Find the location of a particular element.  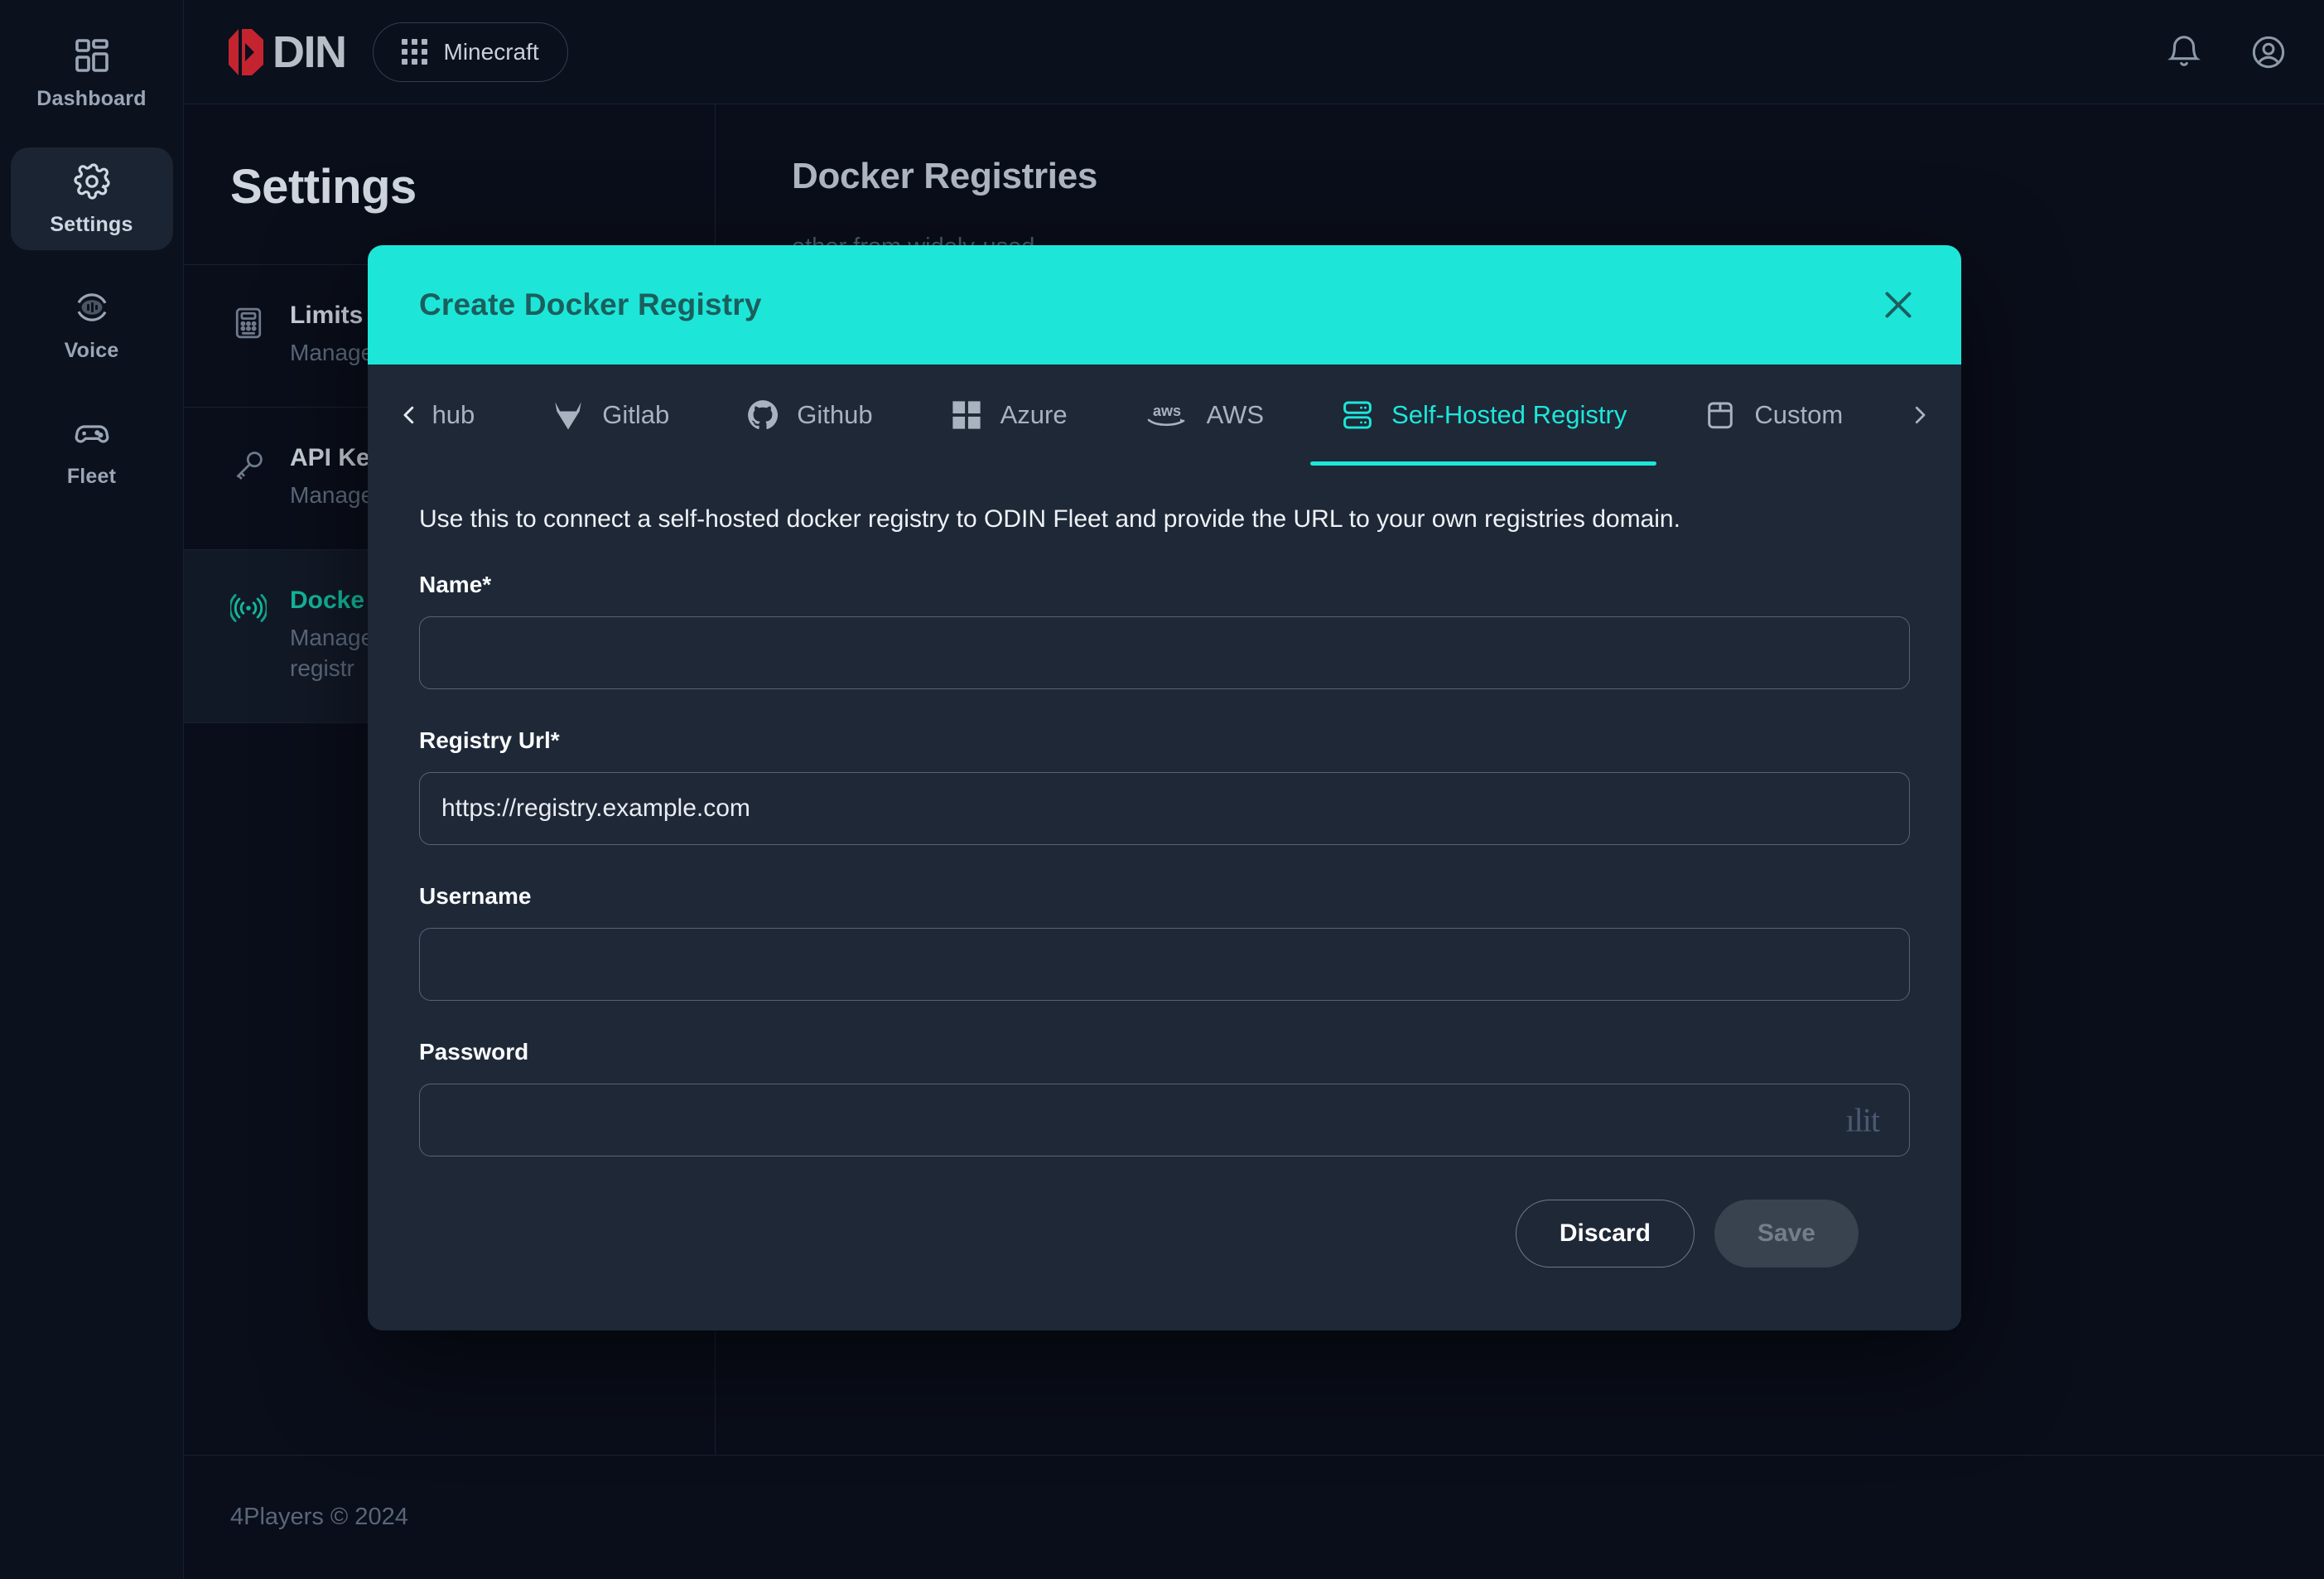

field-name: Name* is located at coordinates (1165, 630).